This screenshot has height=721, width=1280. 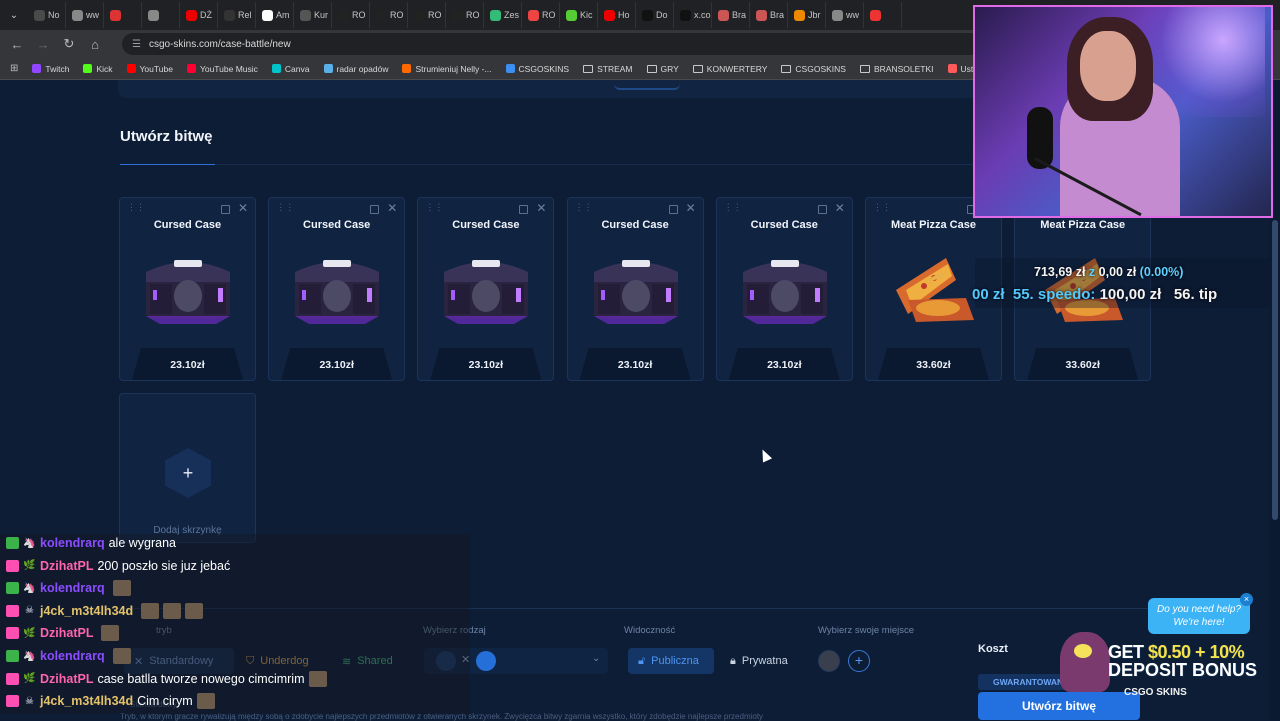 What do you see at coordinates (1246, 599) in the screenshot?
I see `close-icon: ×` at bounding box center [1246, 599].